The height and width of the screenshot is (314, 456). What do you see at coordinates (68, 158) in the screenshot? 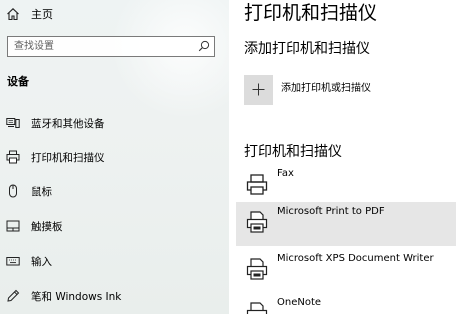
I see `sidebar-item-label: 打印机和扫描仪` at bounding box center [68, 158].